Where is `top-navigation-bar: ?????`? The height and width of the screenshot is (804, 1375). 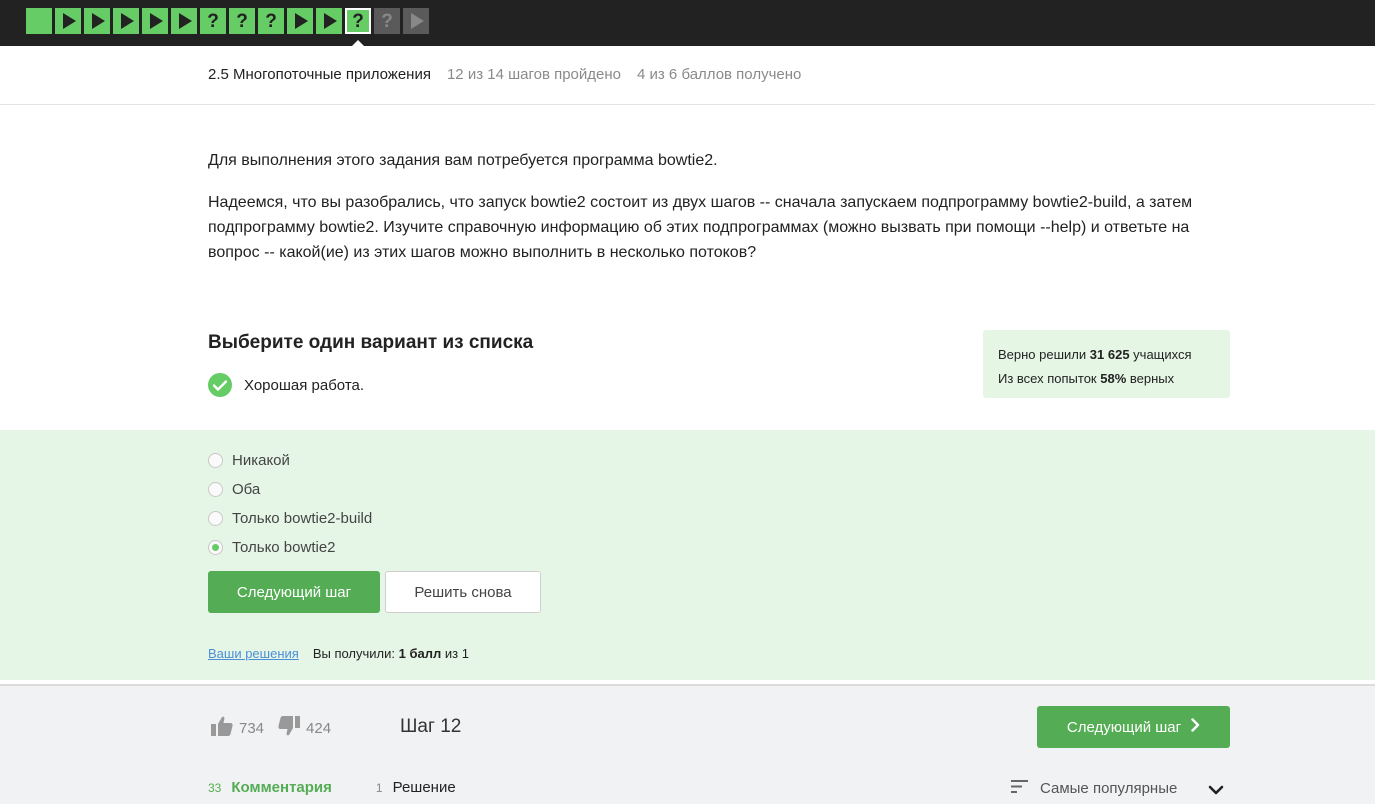 top-navigation-bar: ????? is located at coordinates (687, 23).